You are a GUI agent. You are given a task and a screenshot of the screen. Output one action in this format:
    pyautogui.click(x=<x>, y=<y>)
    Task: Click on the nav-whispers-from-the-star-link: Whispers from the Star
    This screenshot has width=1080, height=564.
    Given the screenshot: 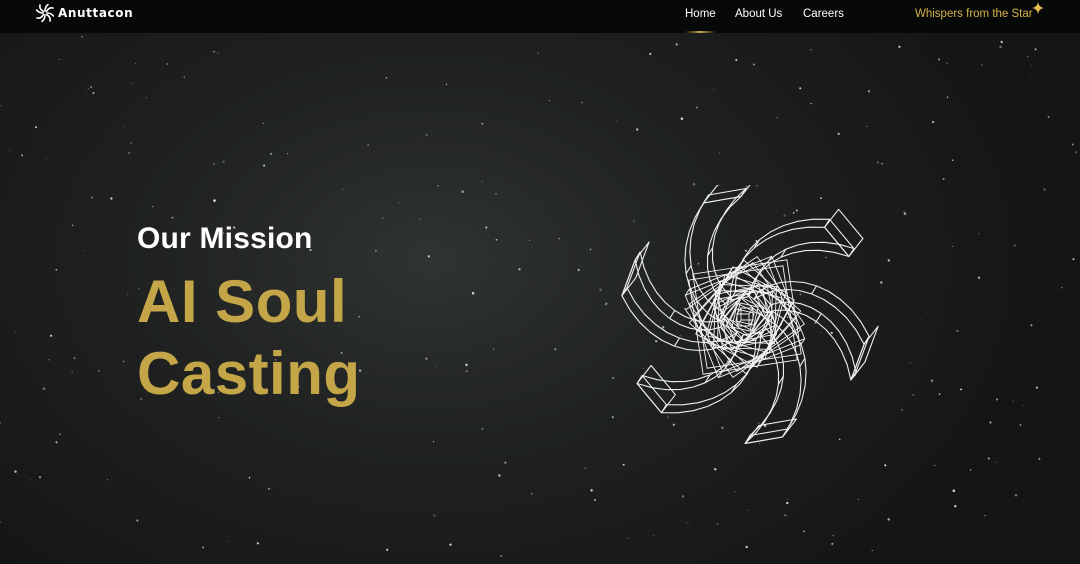 What is the action you would take?
    pyautogui.click(x=974, y=14)
    